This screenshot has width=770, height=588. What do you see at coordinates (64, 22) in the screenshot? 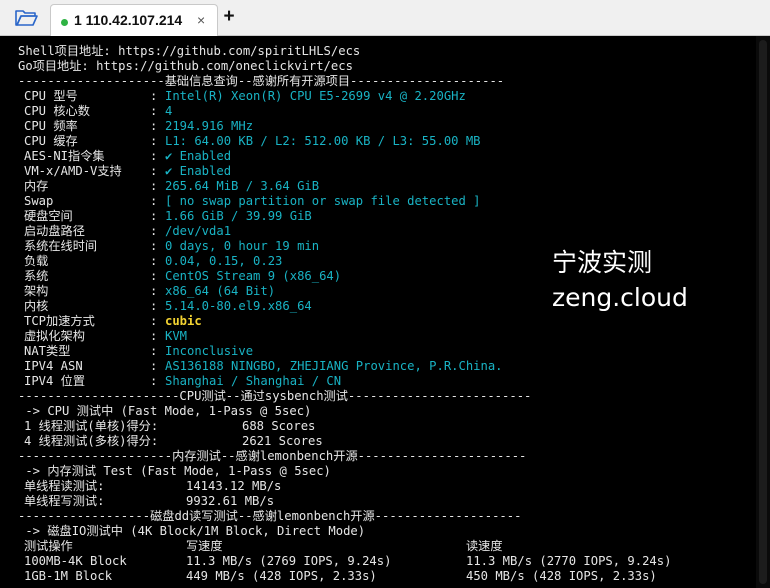
I see `connection-status-dot` at bounding box center [64, 22].